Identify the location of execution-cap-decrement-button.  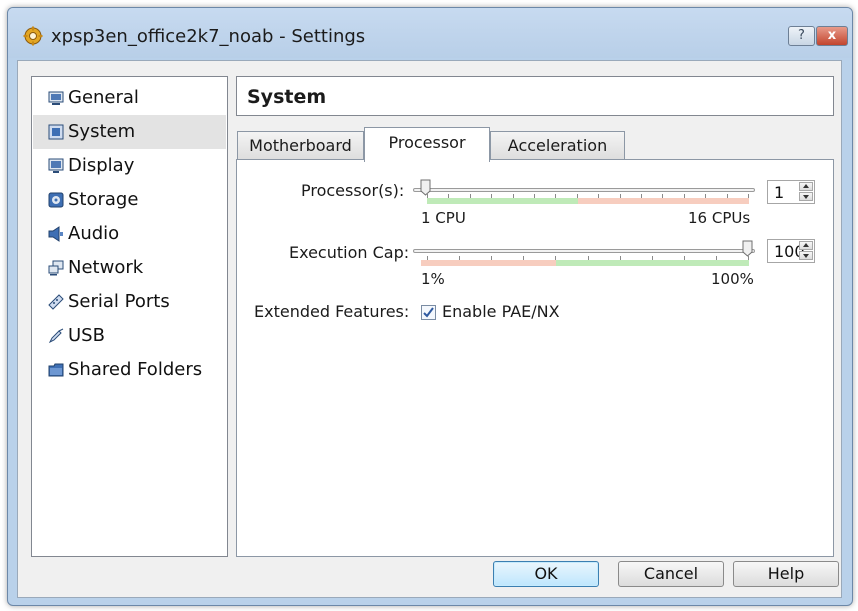
(806, 255).